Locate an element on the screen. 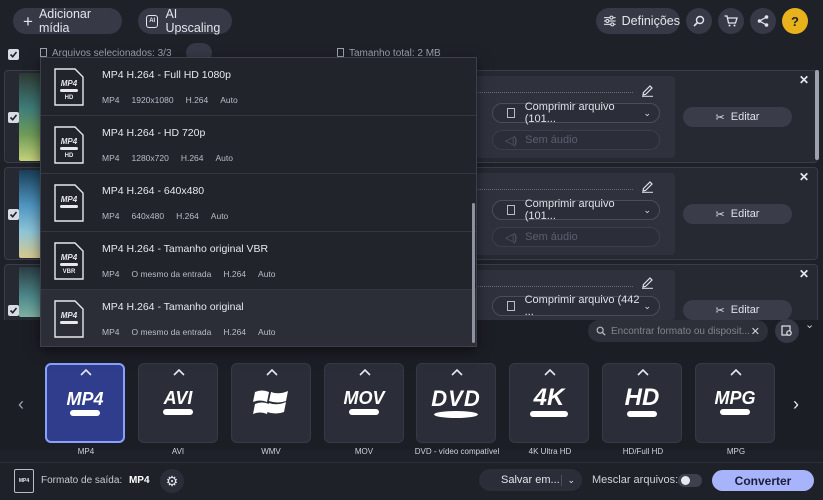 This screenshot has width=823, height=500. hd-logo: HD is located at coordinates (642, 397).